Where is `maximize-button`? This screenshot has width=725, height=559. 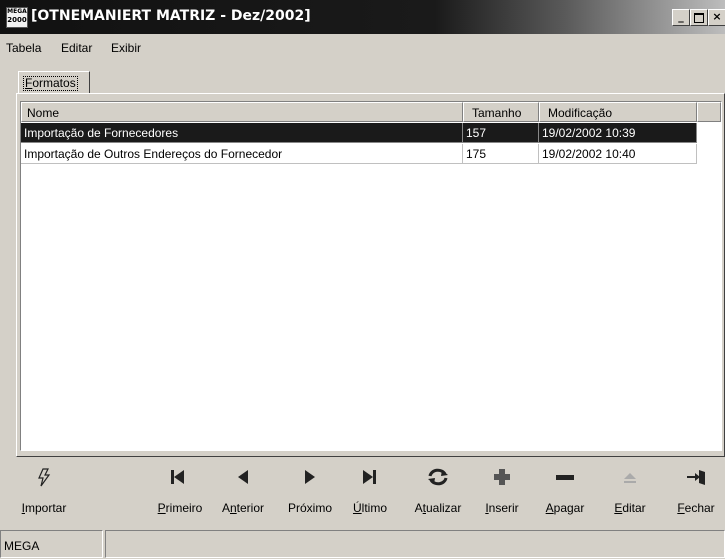
maximize-button is located at coordinates (699, 17).